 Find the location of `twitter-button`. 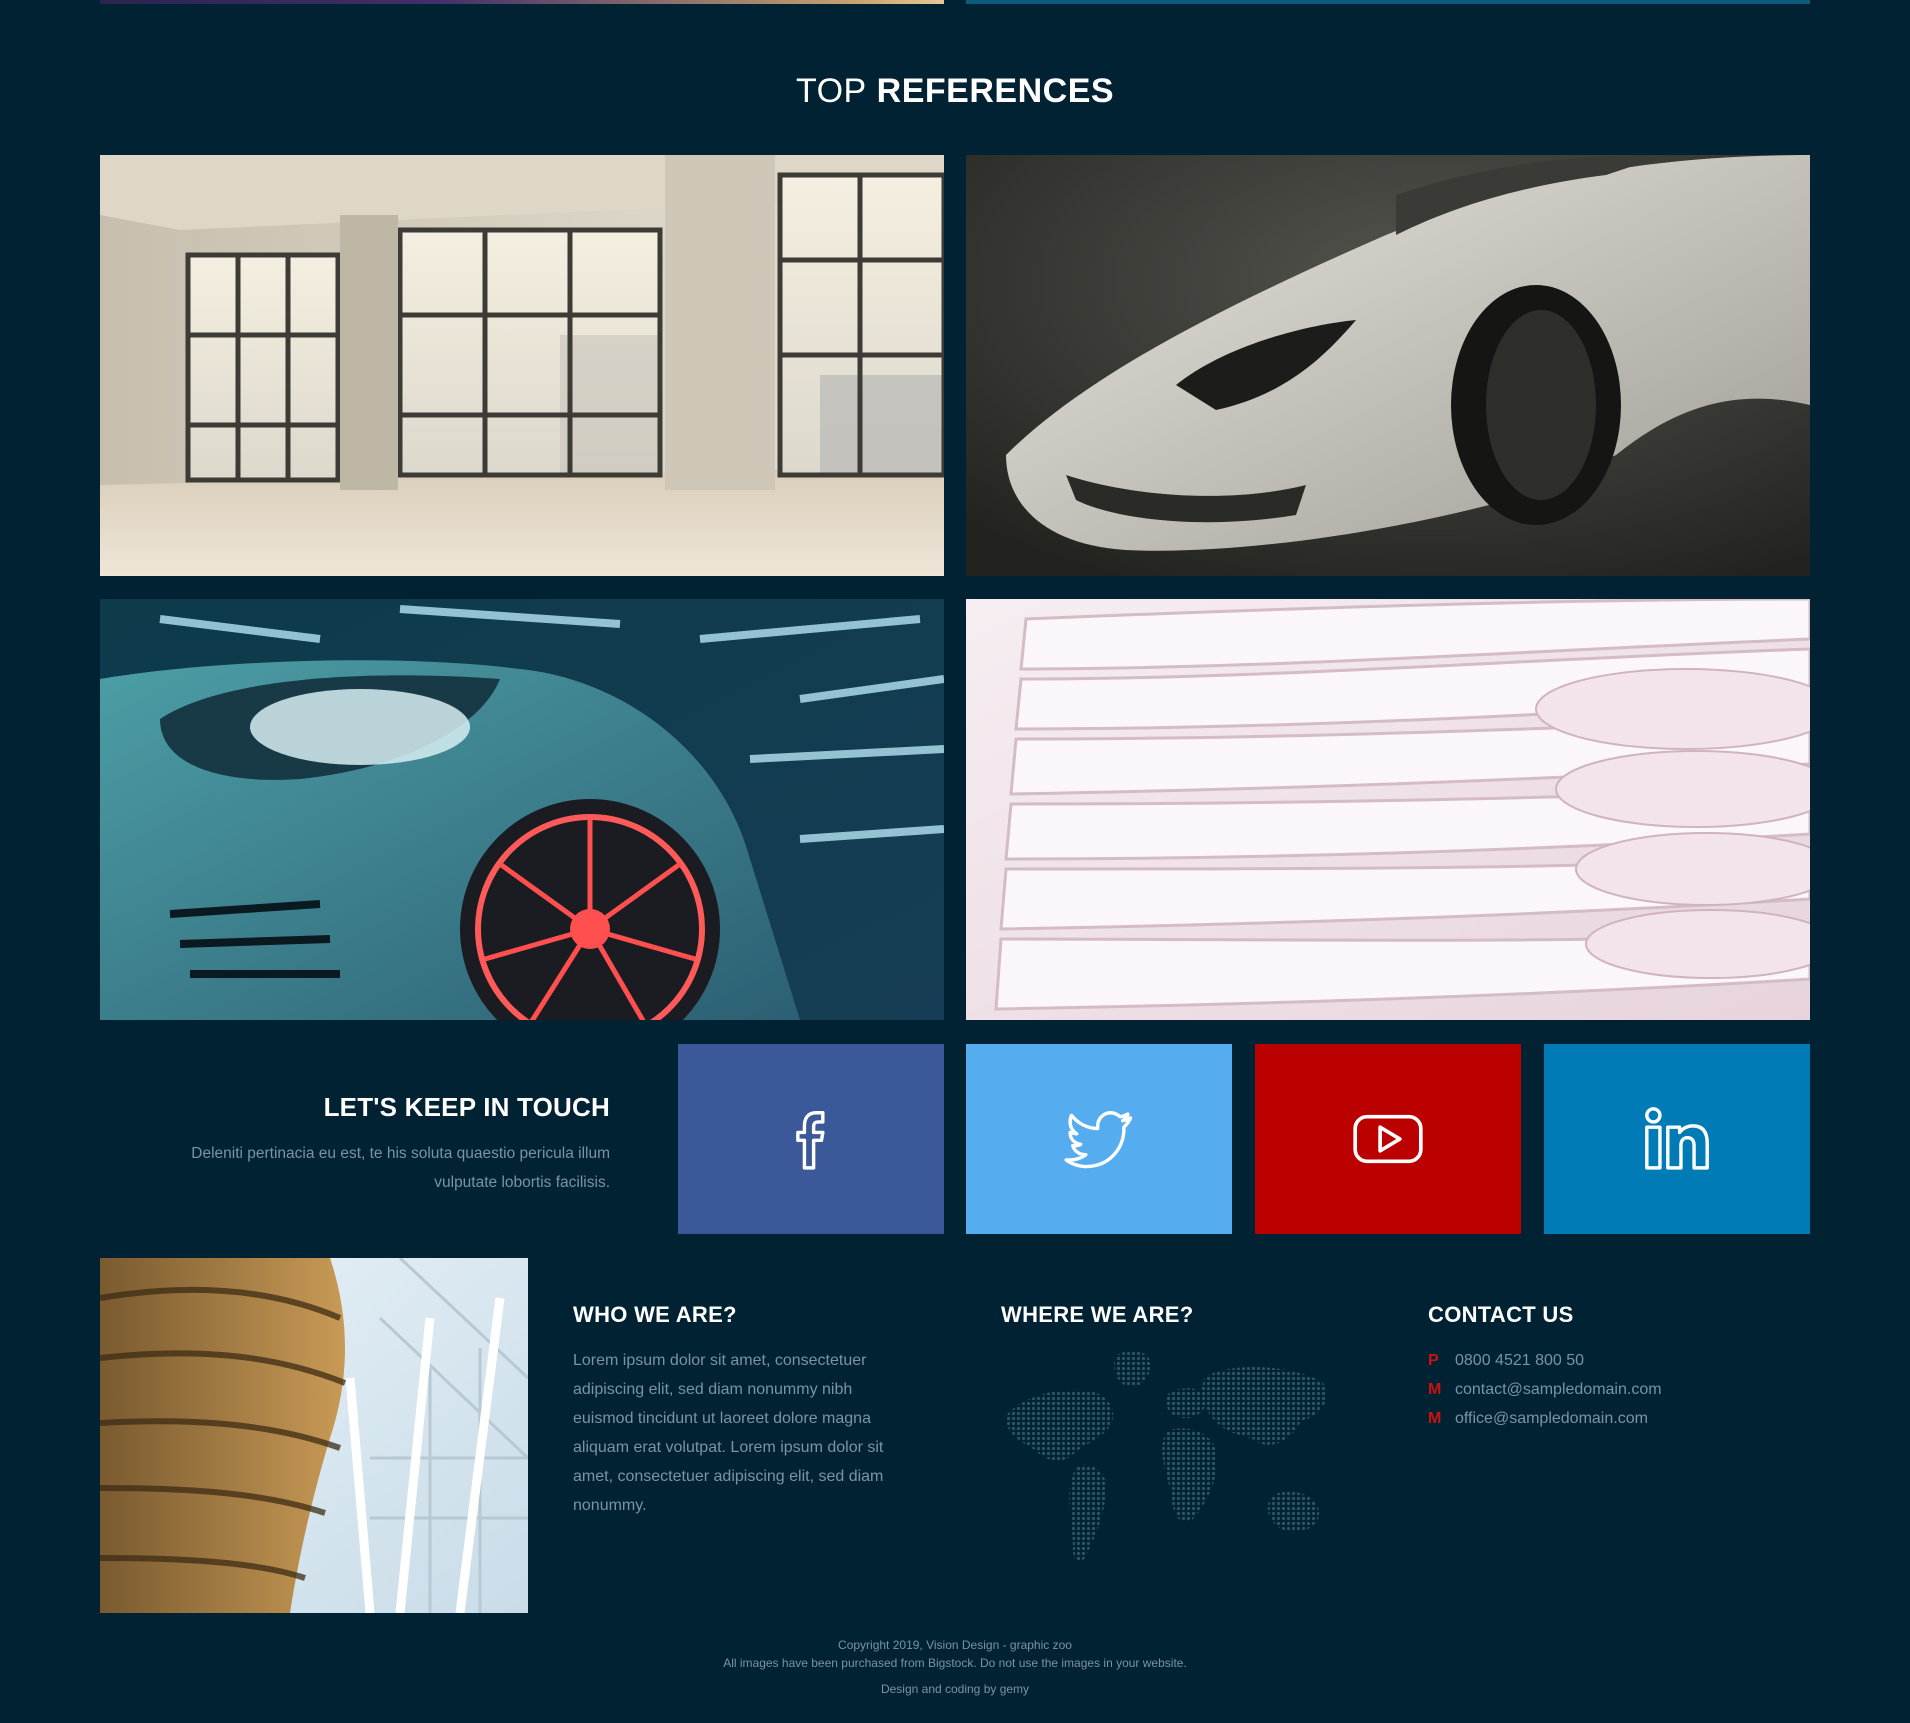

twitter-button is located at coordinates (1099, 1139).